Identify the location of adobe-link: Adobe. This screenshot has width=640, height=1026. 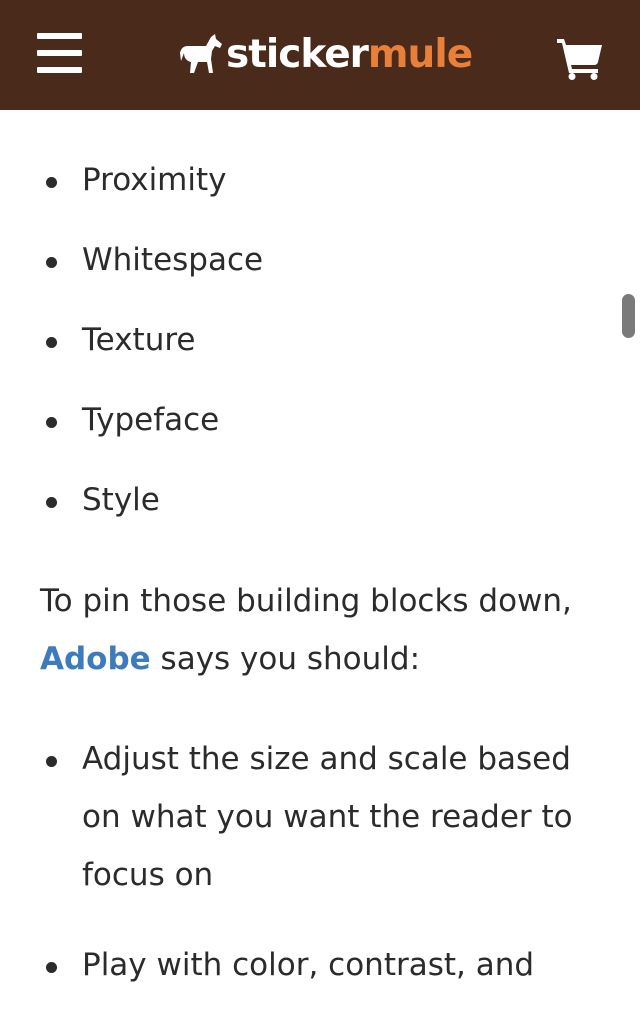
(95, 659).